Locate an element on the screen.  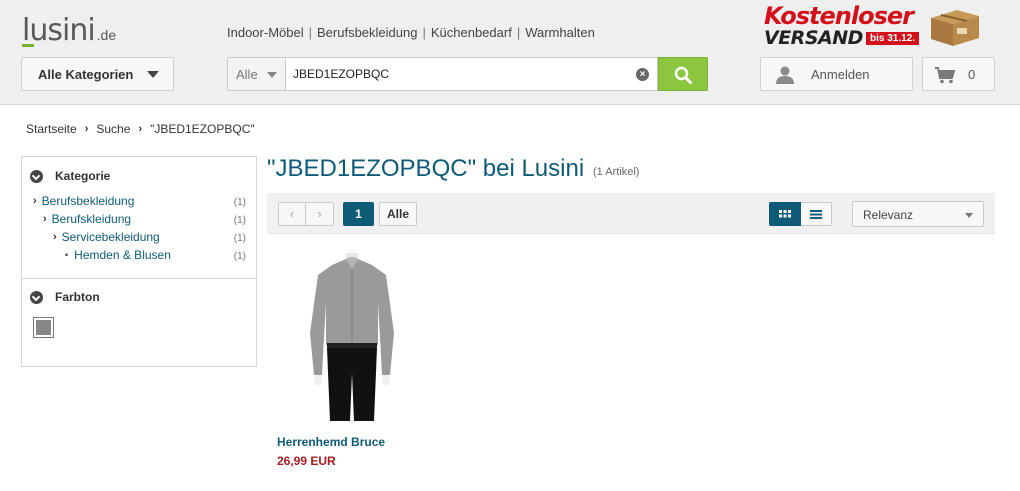
sort-select: Relevanz is located at coordinates (918, 214).